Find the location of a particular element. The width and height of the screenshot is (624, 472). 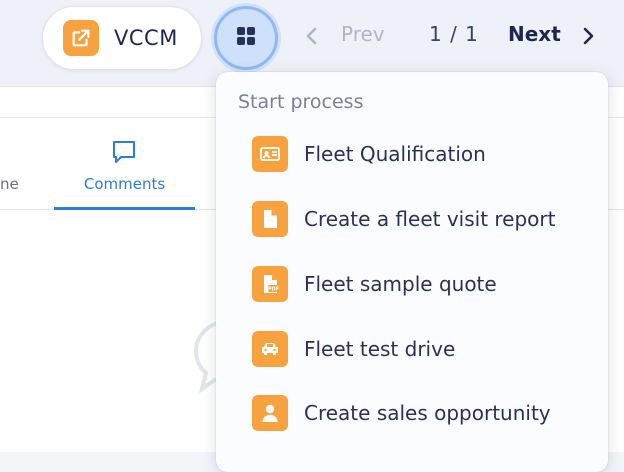

menu-item-label: Create a fleet visit report is located at coordinates (430, 219).